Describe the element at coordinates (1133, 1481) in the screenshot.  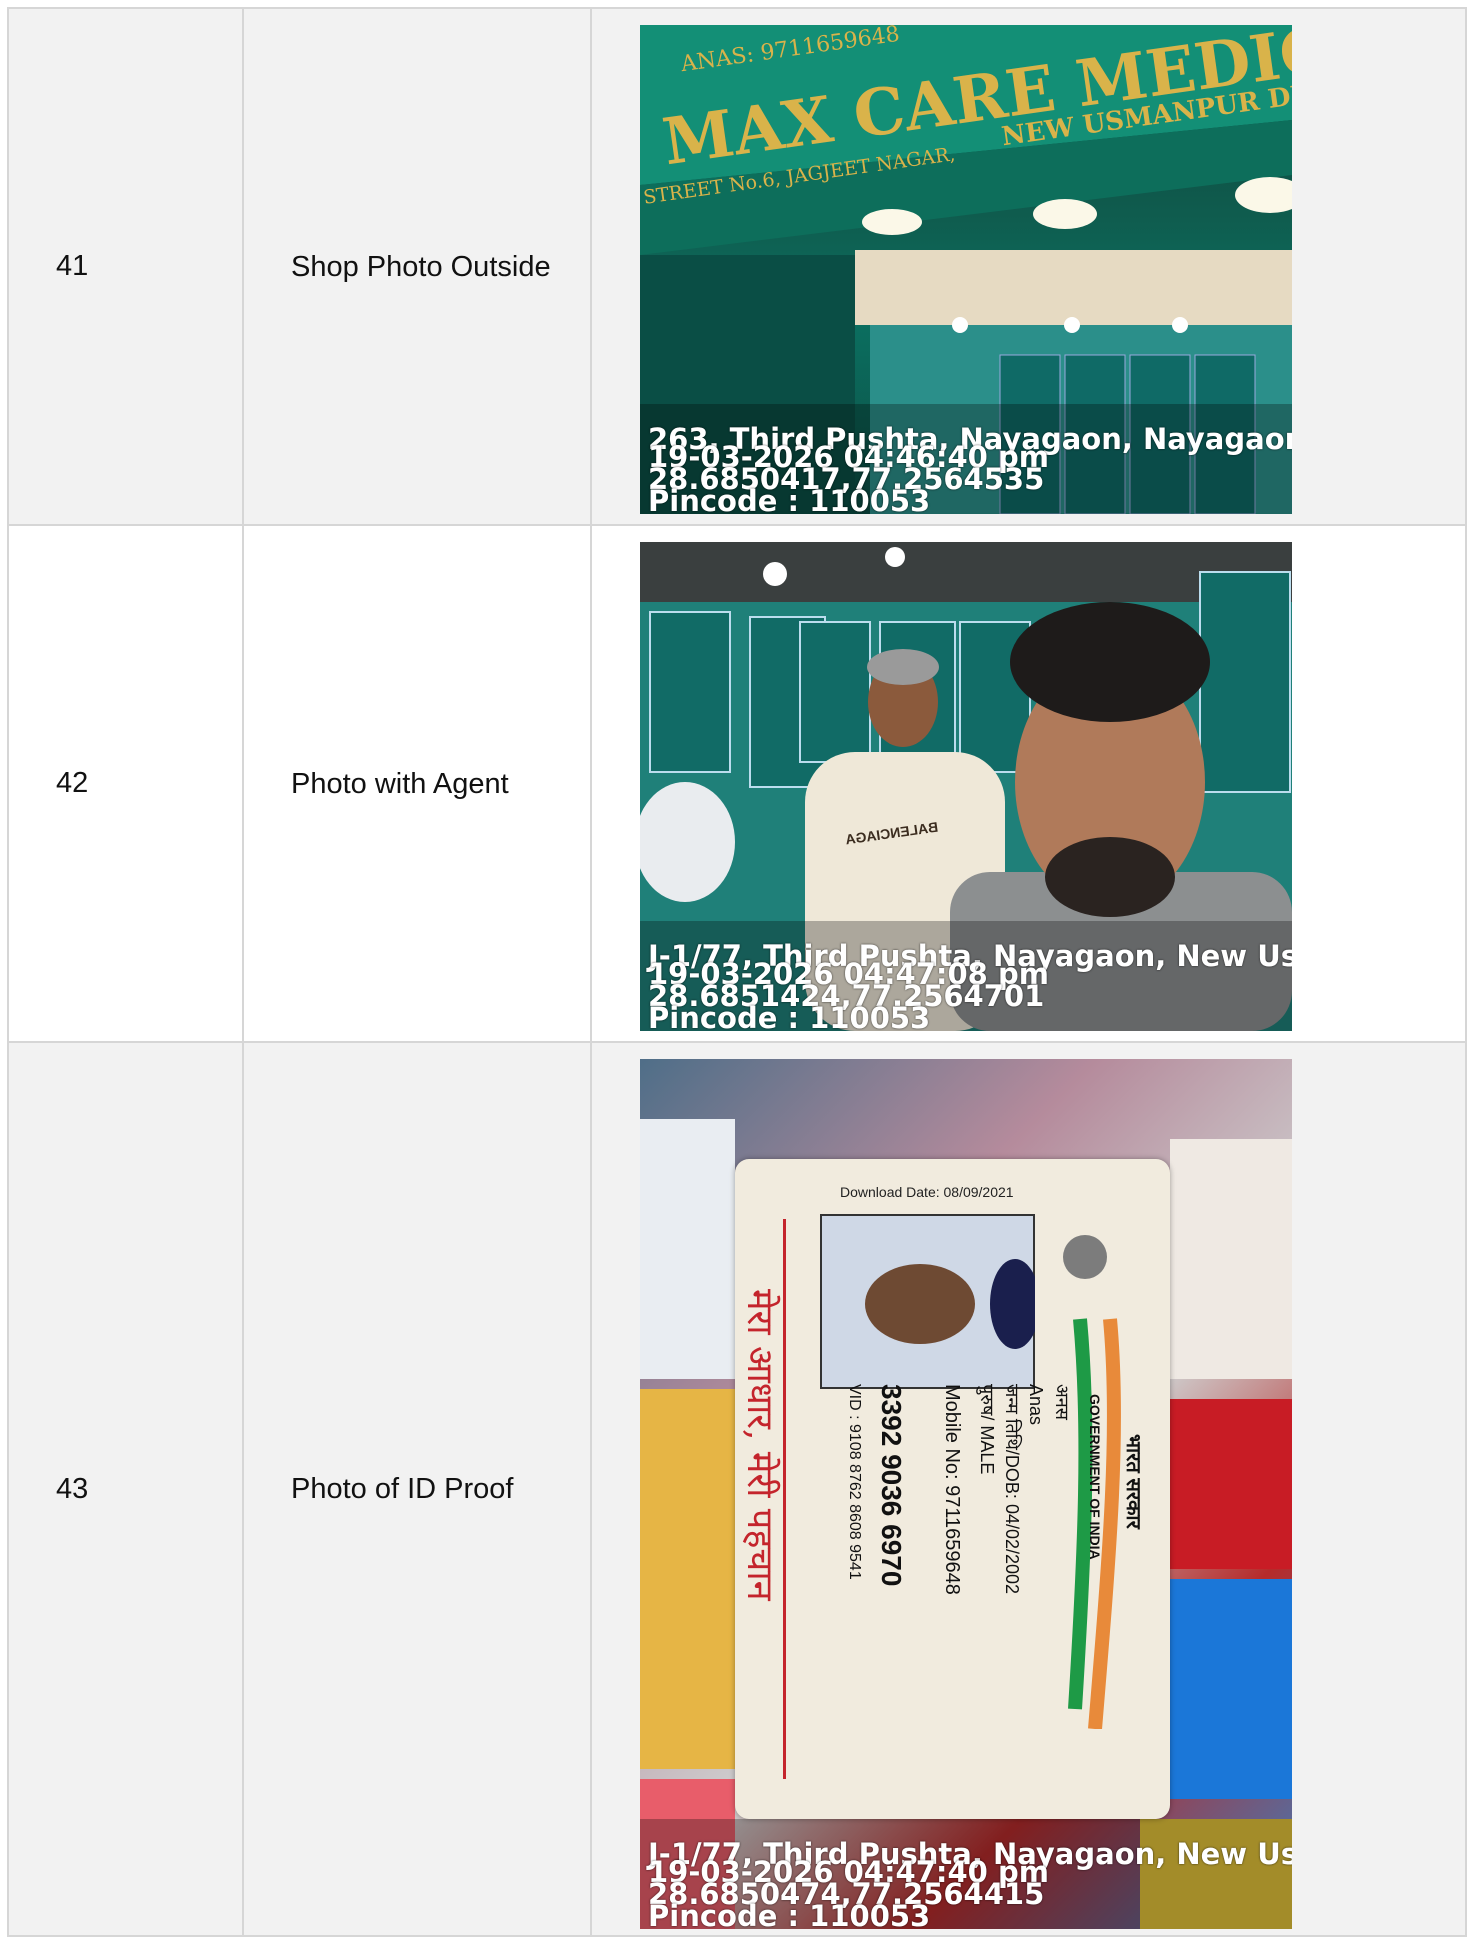
I see `id-gov-hindi: भारत सरकार` at that location.